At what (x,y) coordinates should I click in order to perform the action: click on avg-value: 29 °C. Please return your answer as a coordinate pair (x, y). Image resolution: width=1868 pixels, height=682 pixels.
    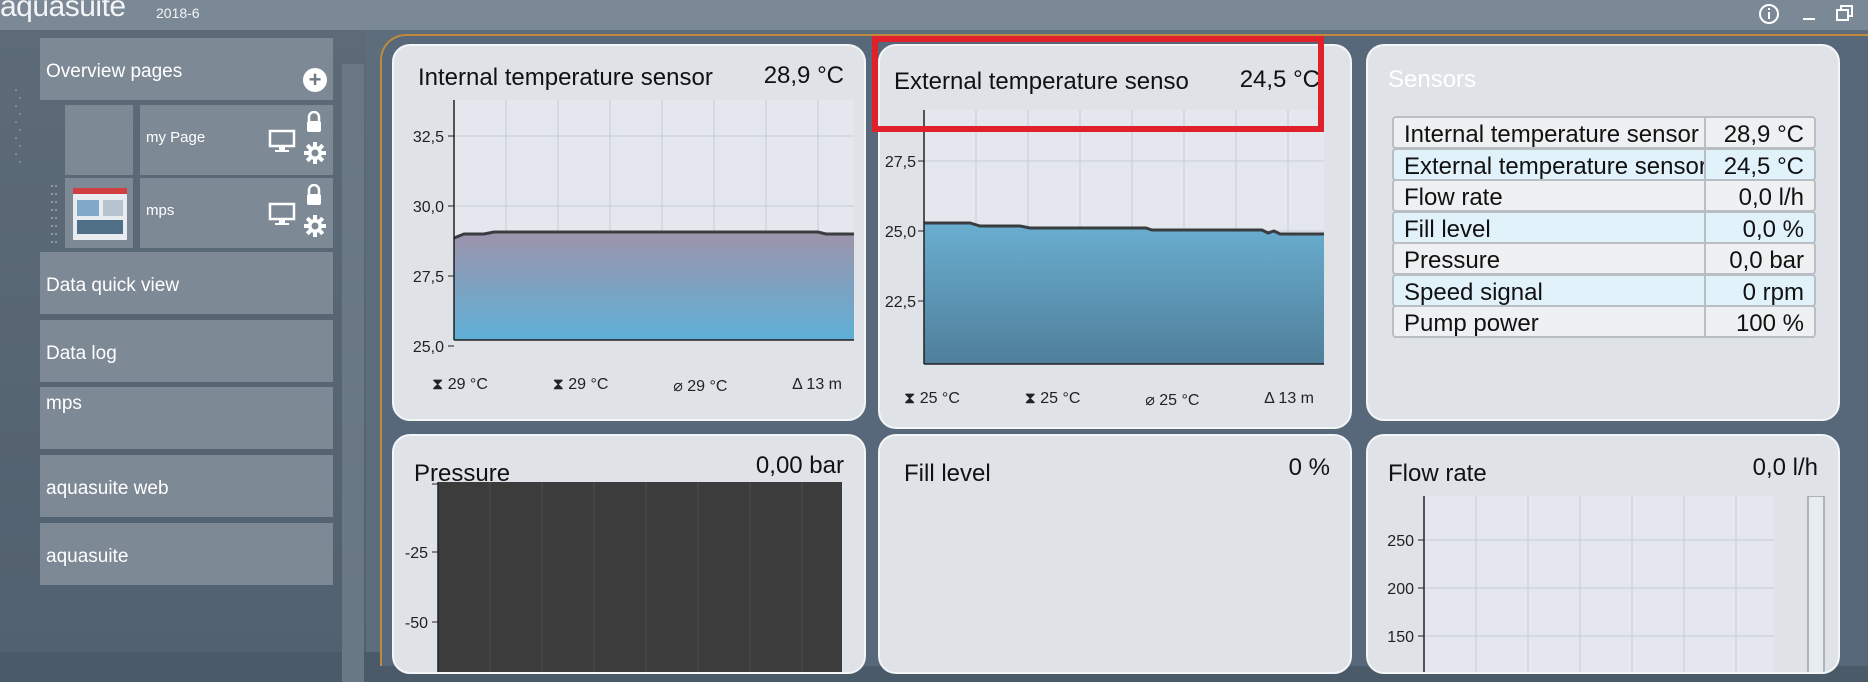
    Looking at the image, I should click on (707, 386).